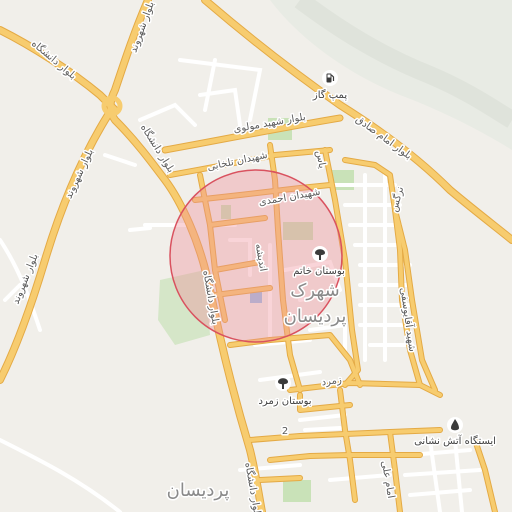  Describe the element at coordinates (329, 95) in the screenshot. I see `label-gas-station: پمپ گاز` at that location.